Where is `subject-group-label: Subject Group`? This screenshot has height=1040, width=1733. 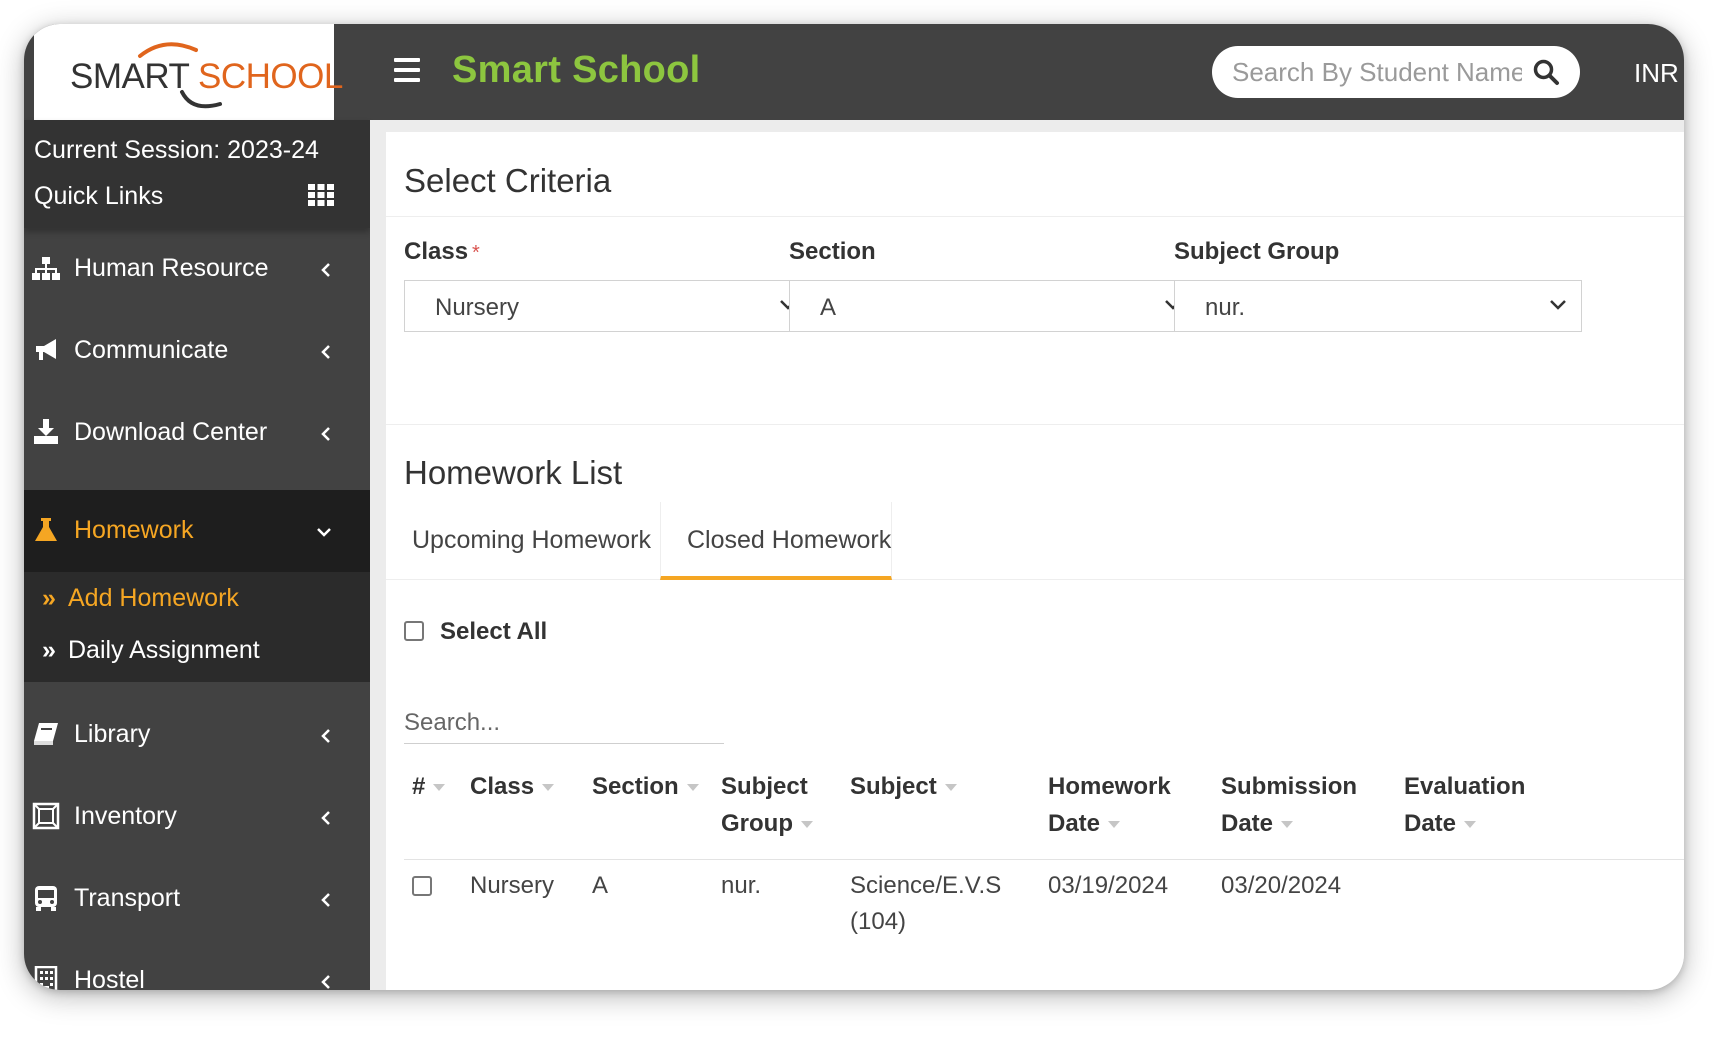
subject-group-label: Subject Group is located at coordinates (1257, 251).